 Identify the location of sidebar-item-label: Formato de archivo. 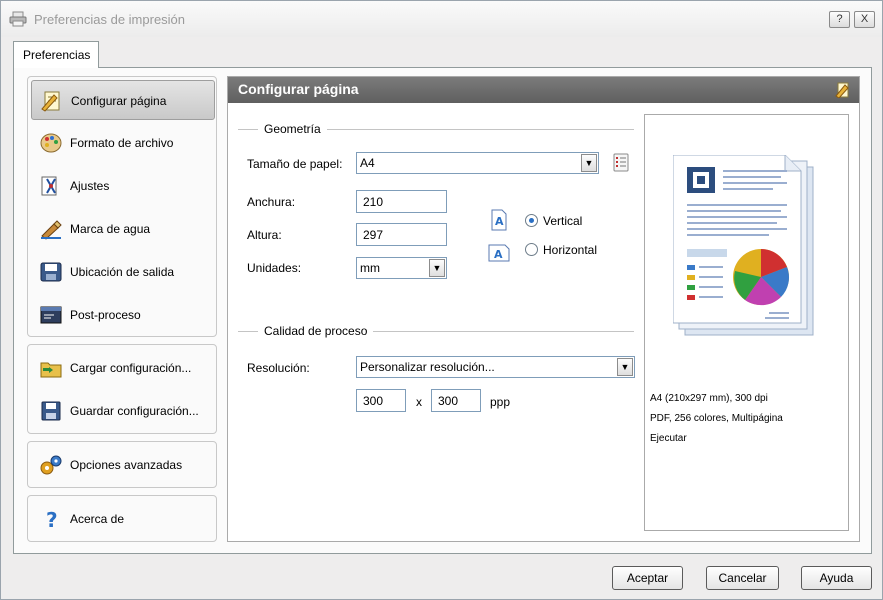
(122, 143).